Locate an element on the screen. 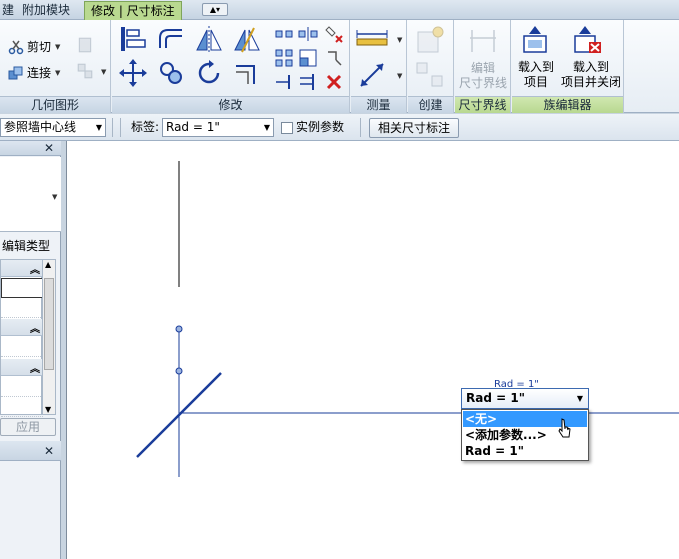 Image resolution: width=679 pixels, height=559 pixels. cut-label: 剪切 is located at coordinates (39, 47).